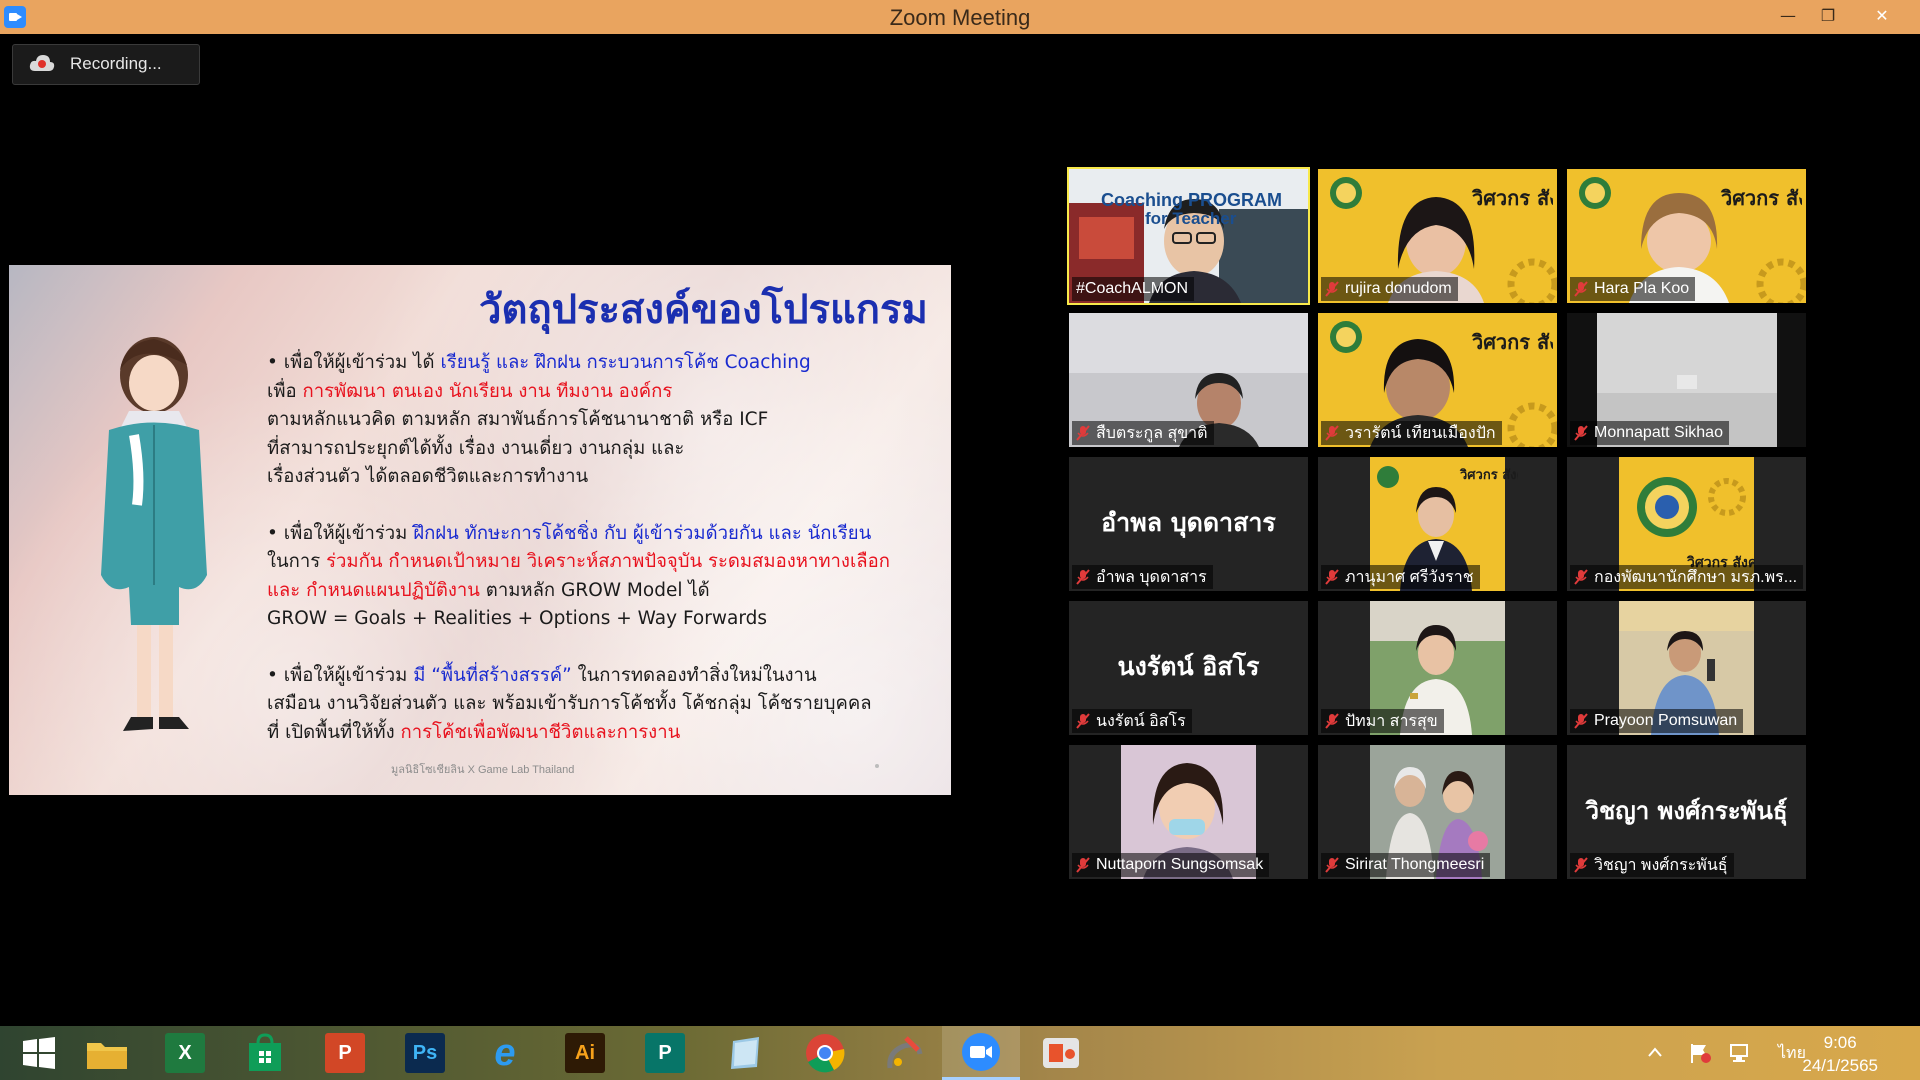 This screenshot has height=1080, width=1920. Describe the element at coordinates (1655, 1052) in the screenshot. I see `chevron-up-icon` at that location.